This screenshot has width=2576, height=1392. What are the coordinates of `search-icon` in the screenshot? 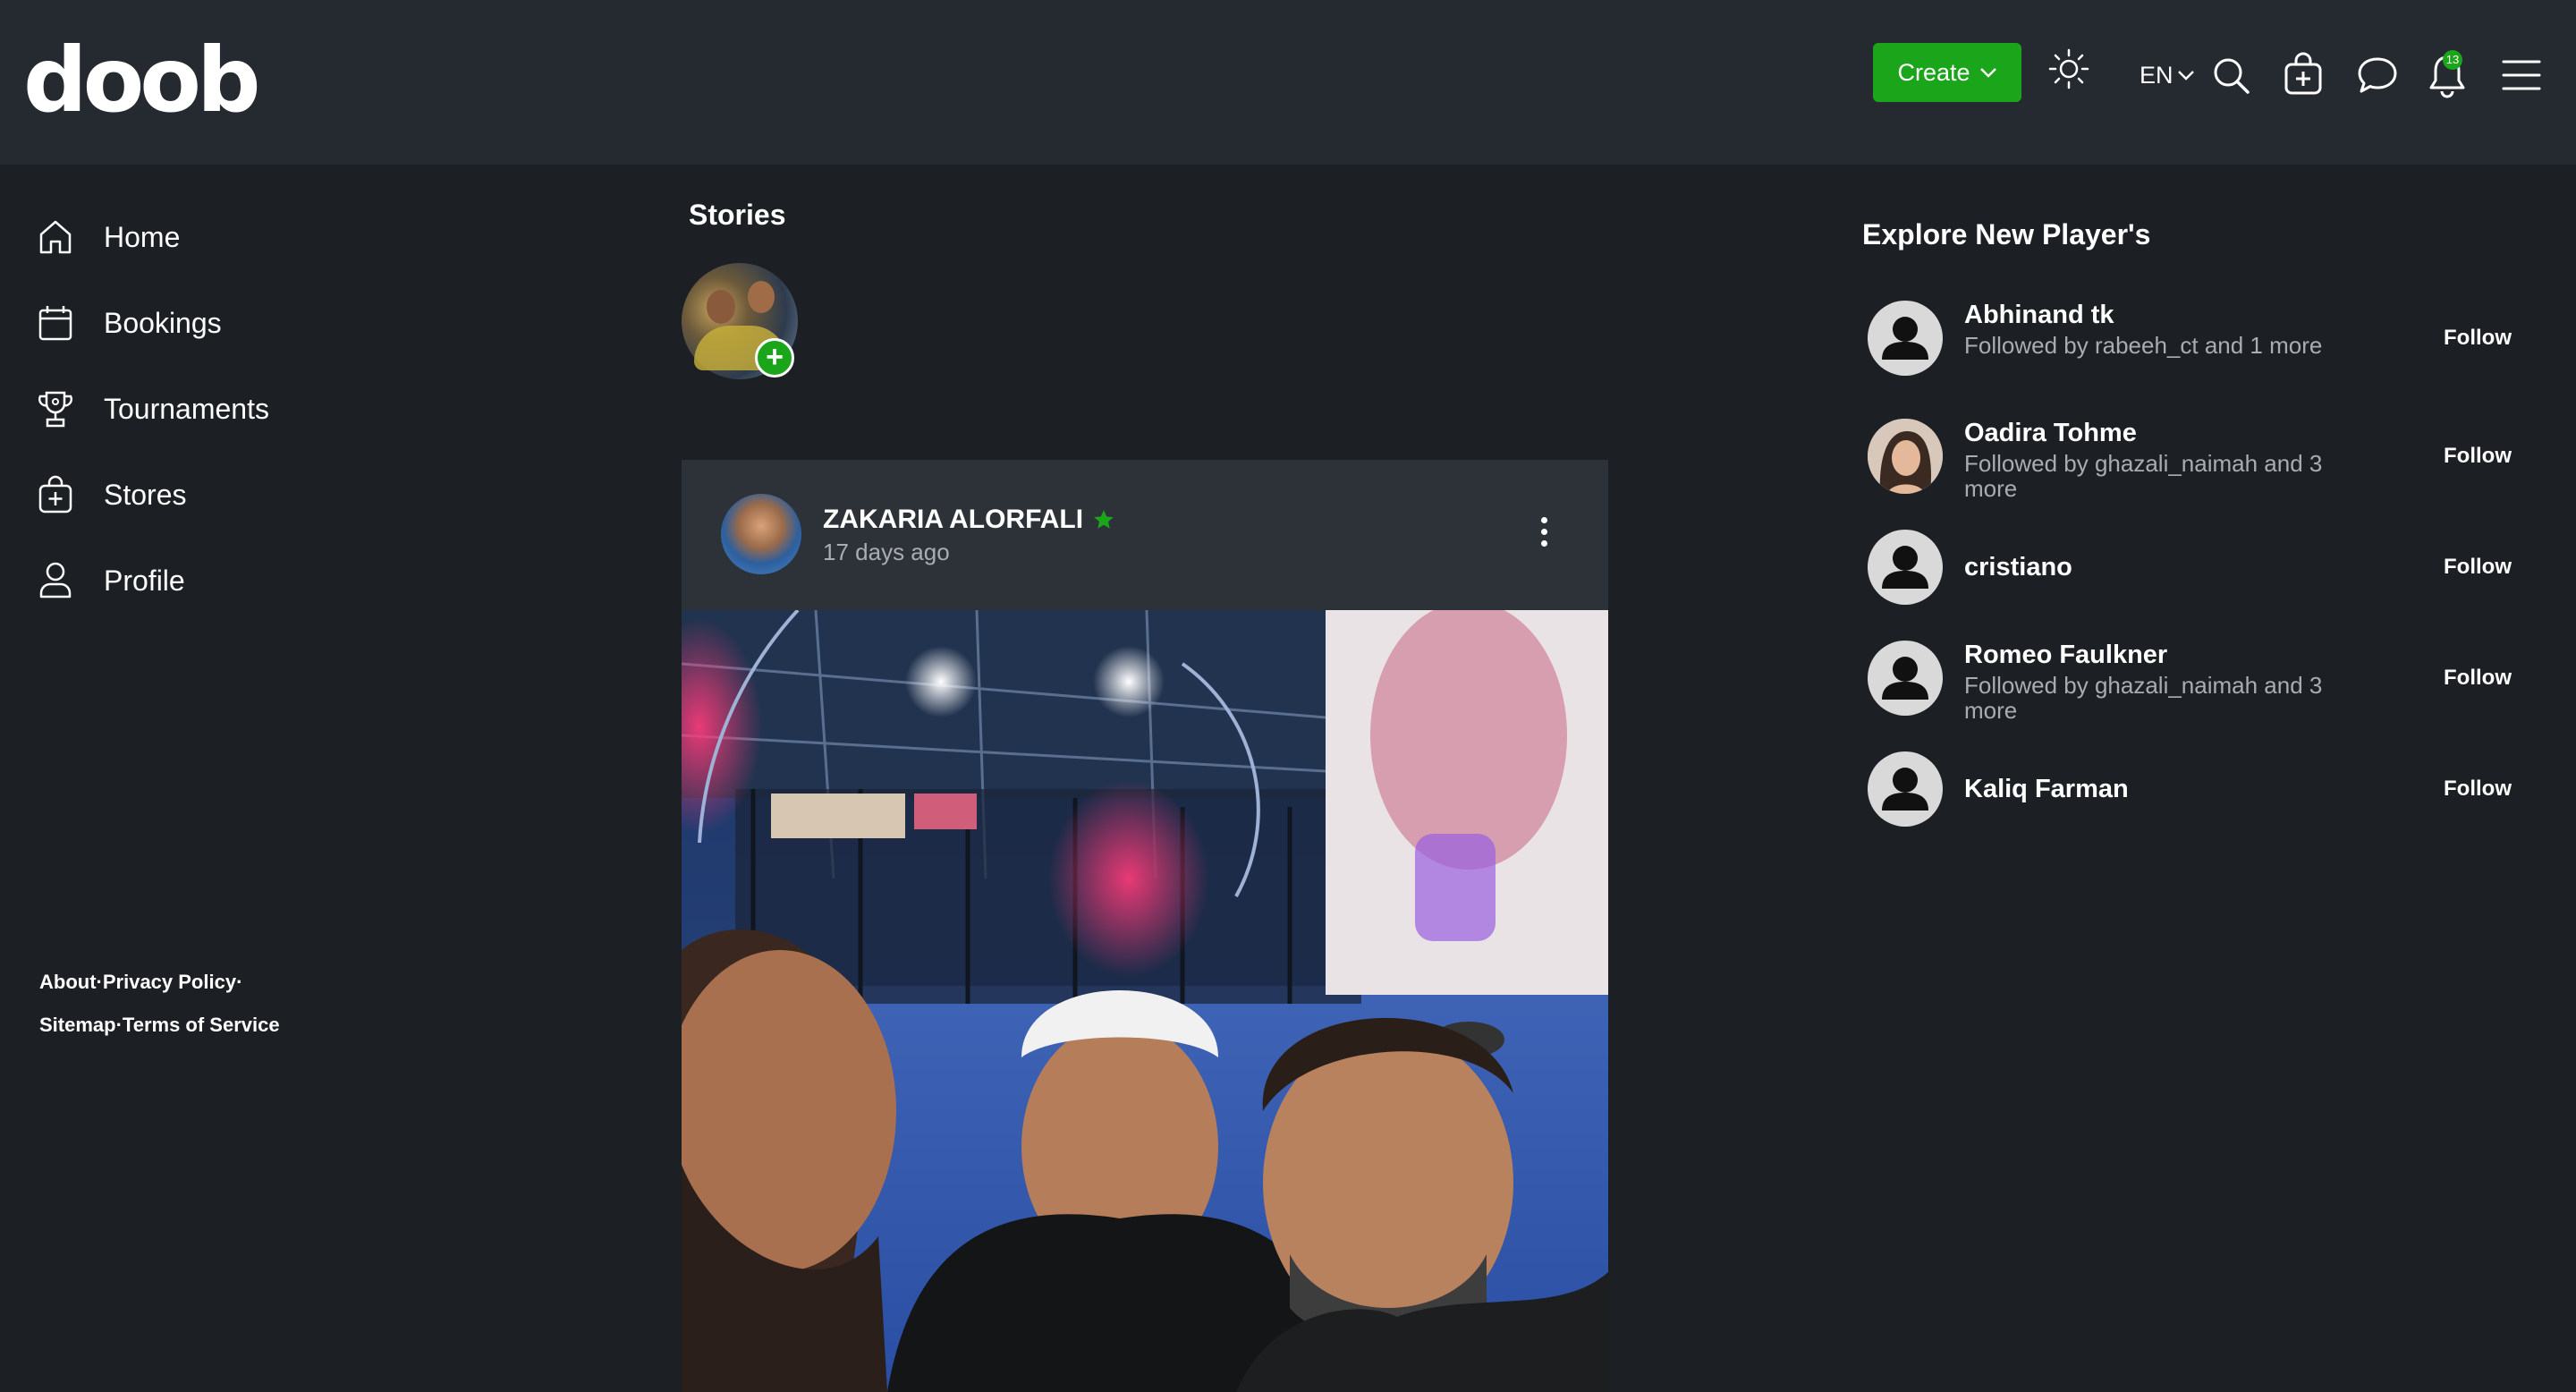 It's located at (2231, 76).